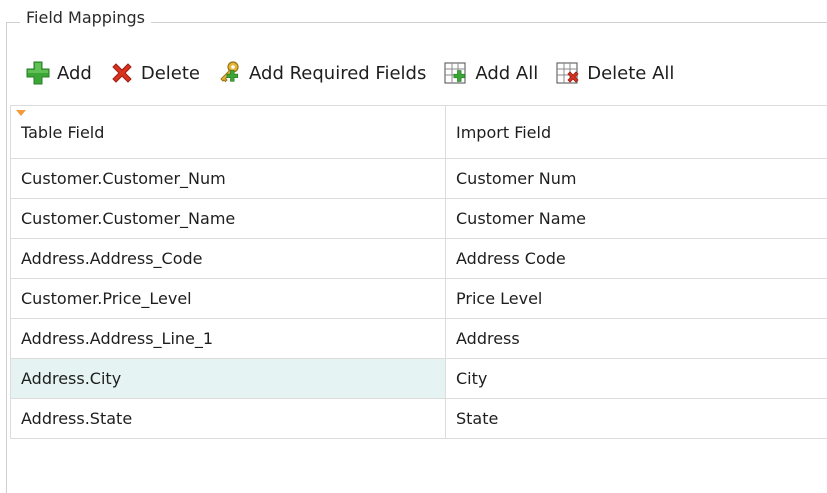 The height and width of the screenshot is (493, 827). What do you see at coordinates (636, 379) in the screenshot?
I see `import-field-cell: City` at bounding box center [636, 379].